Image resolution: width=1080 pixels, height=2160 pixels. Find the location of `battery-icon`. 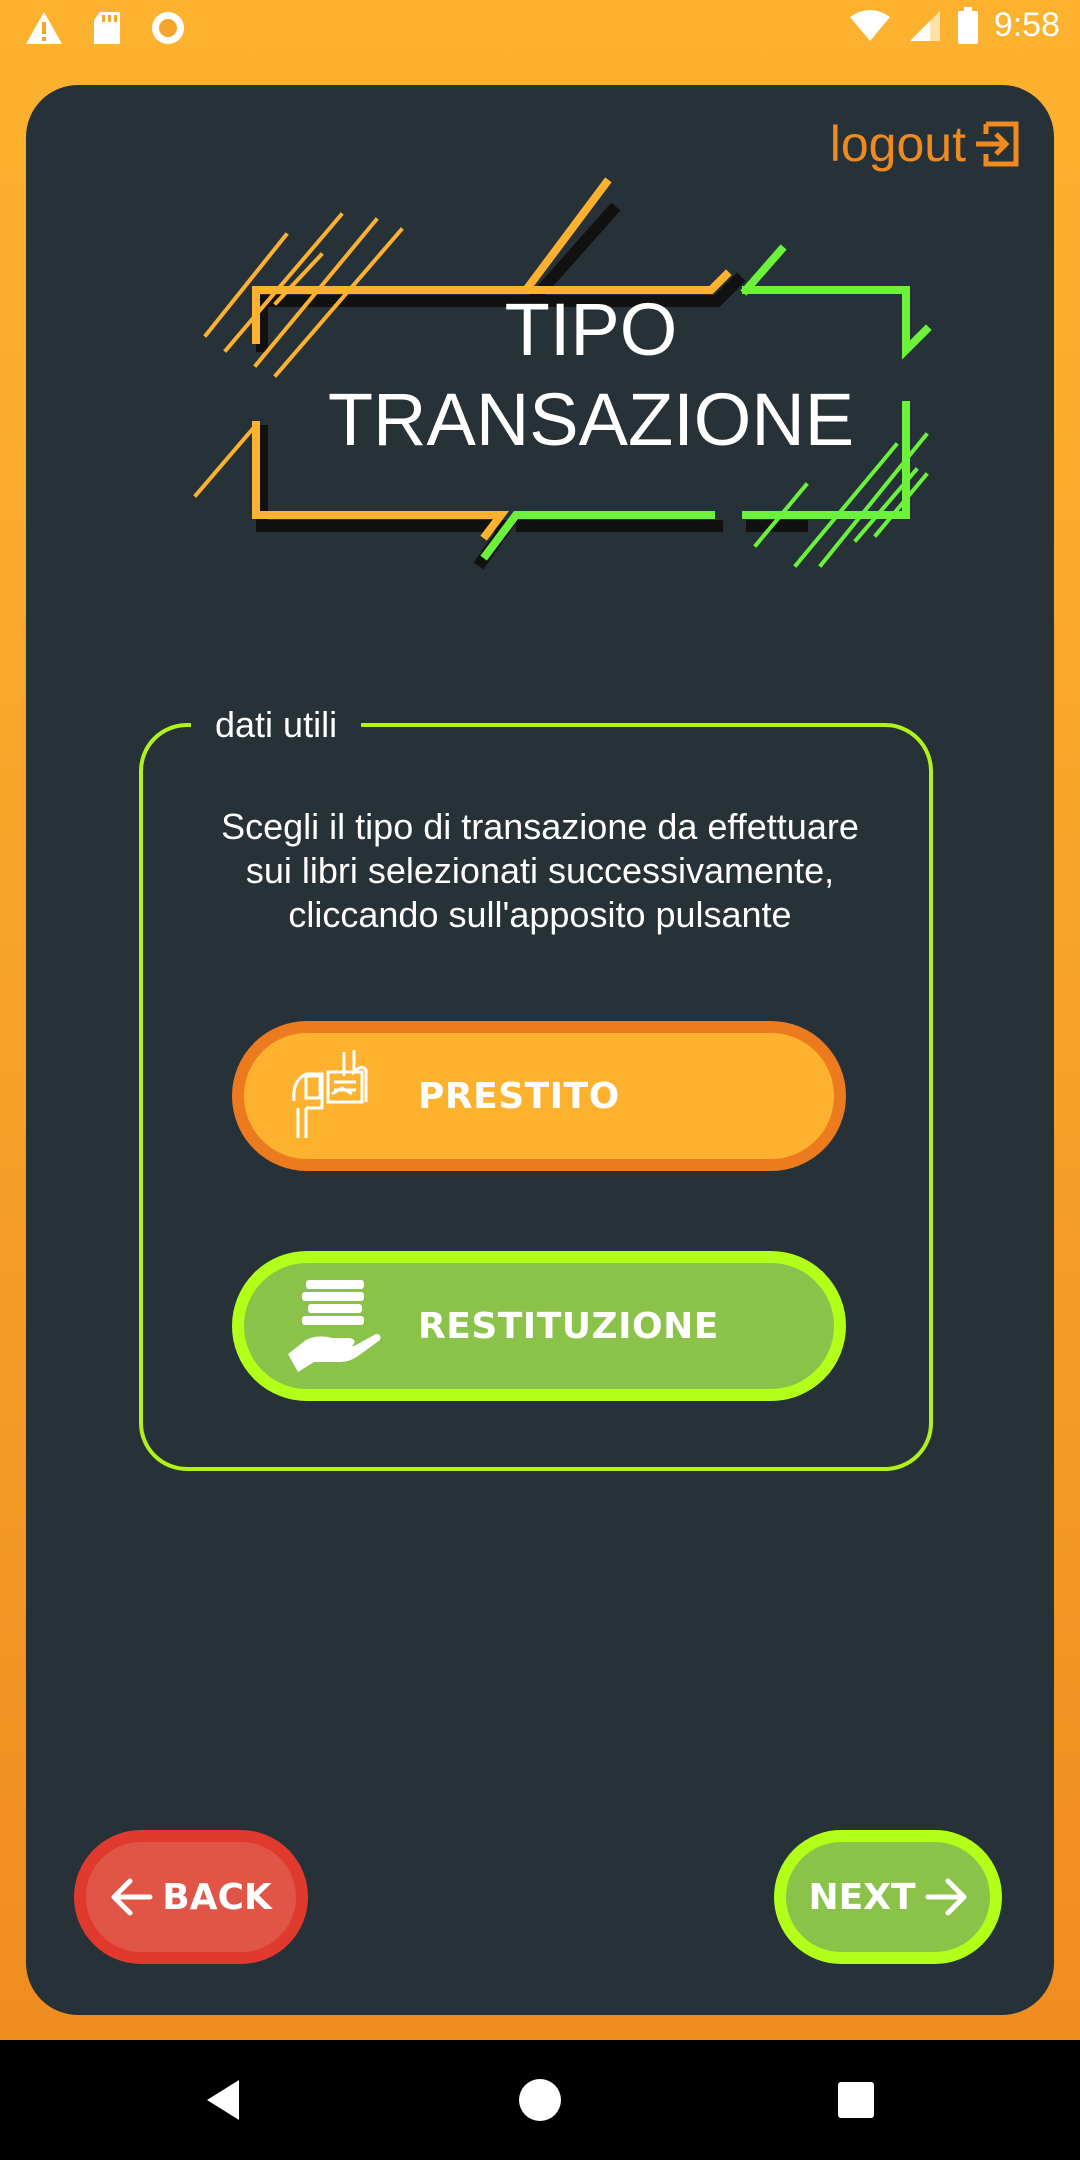

battery-icon is located at coordinates (967, 25).